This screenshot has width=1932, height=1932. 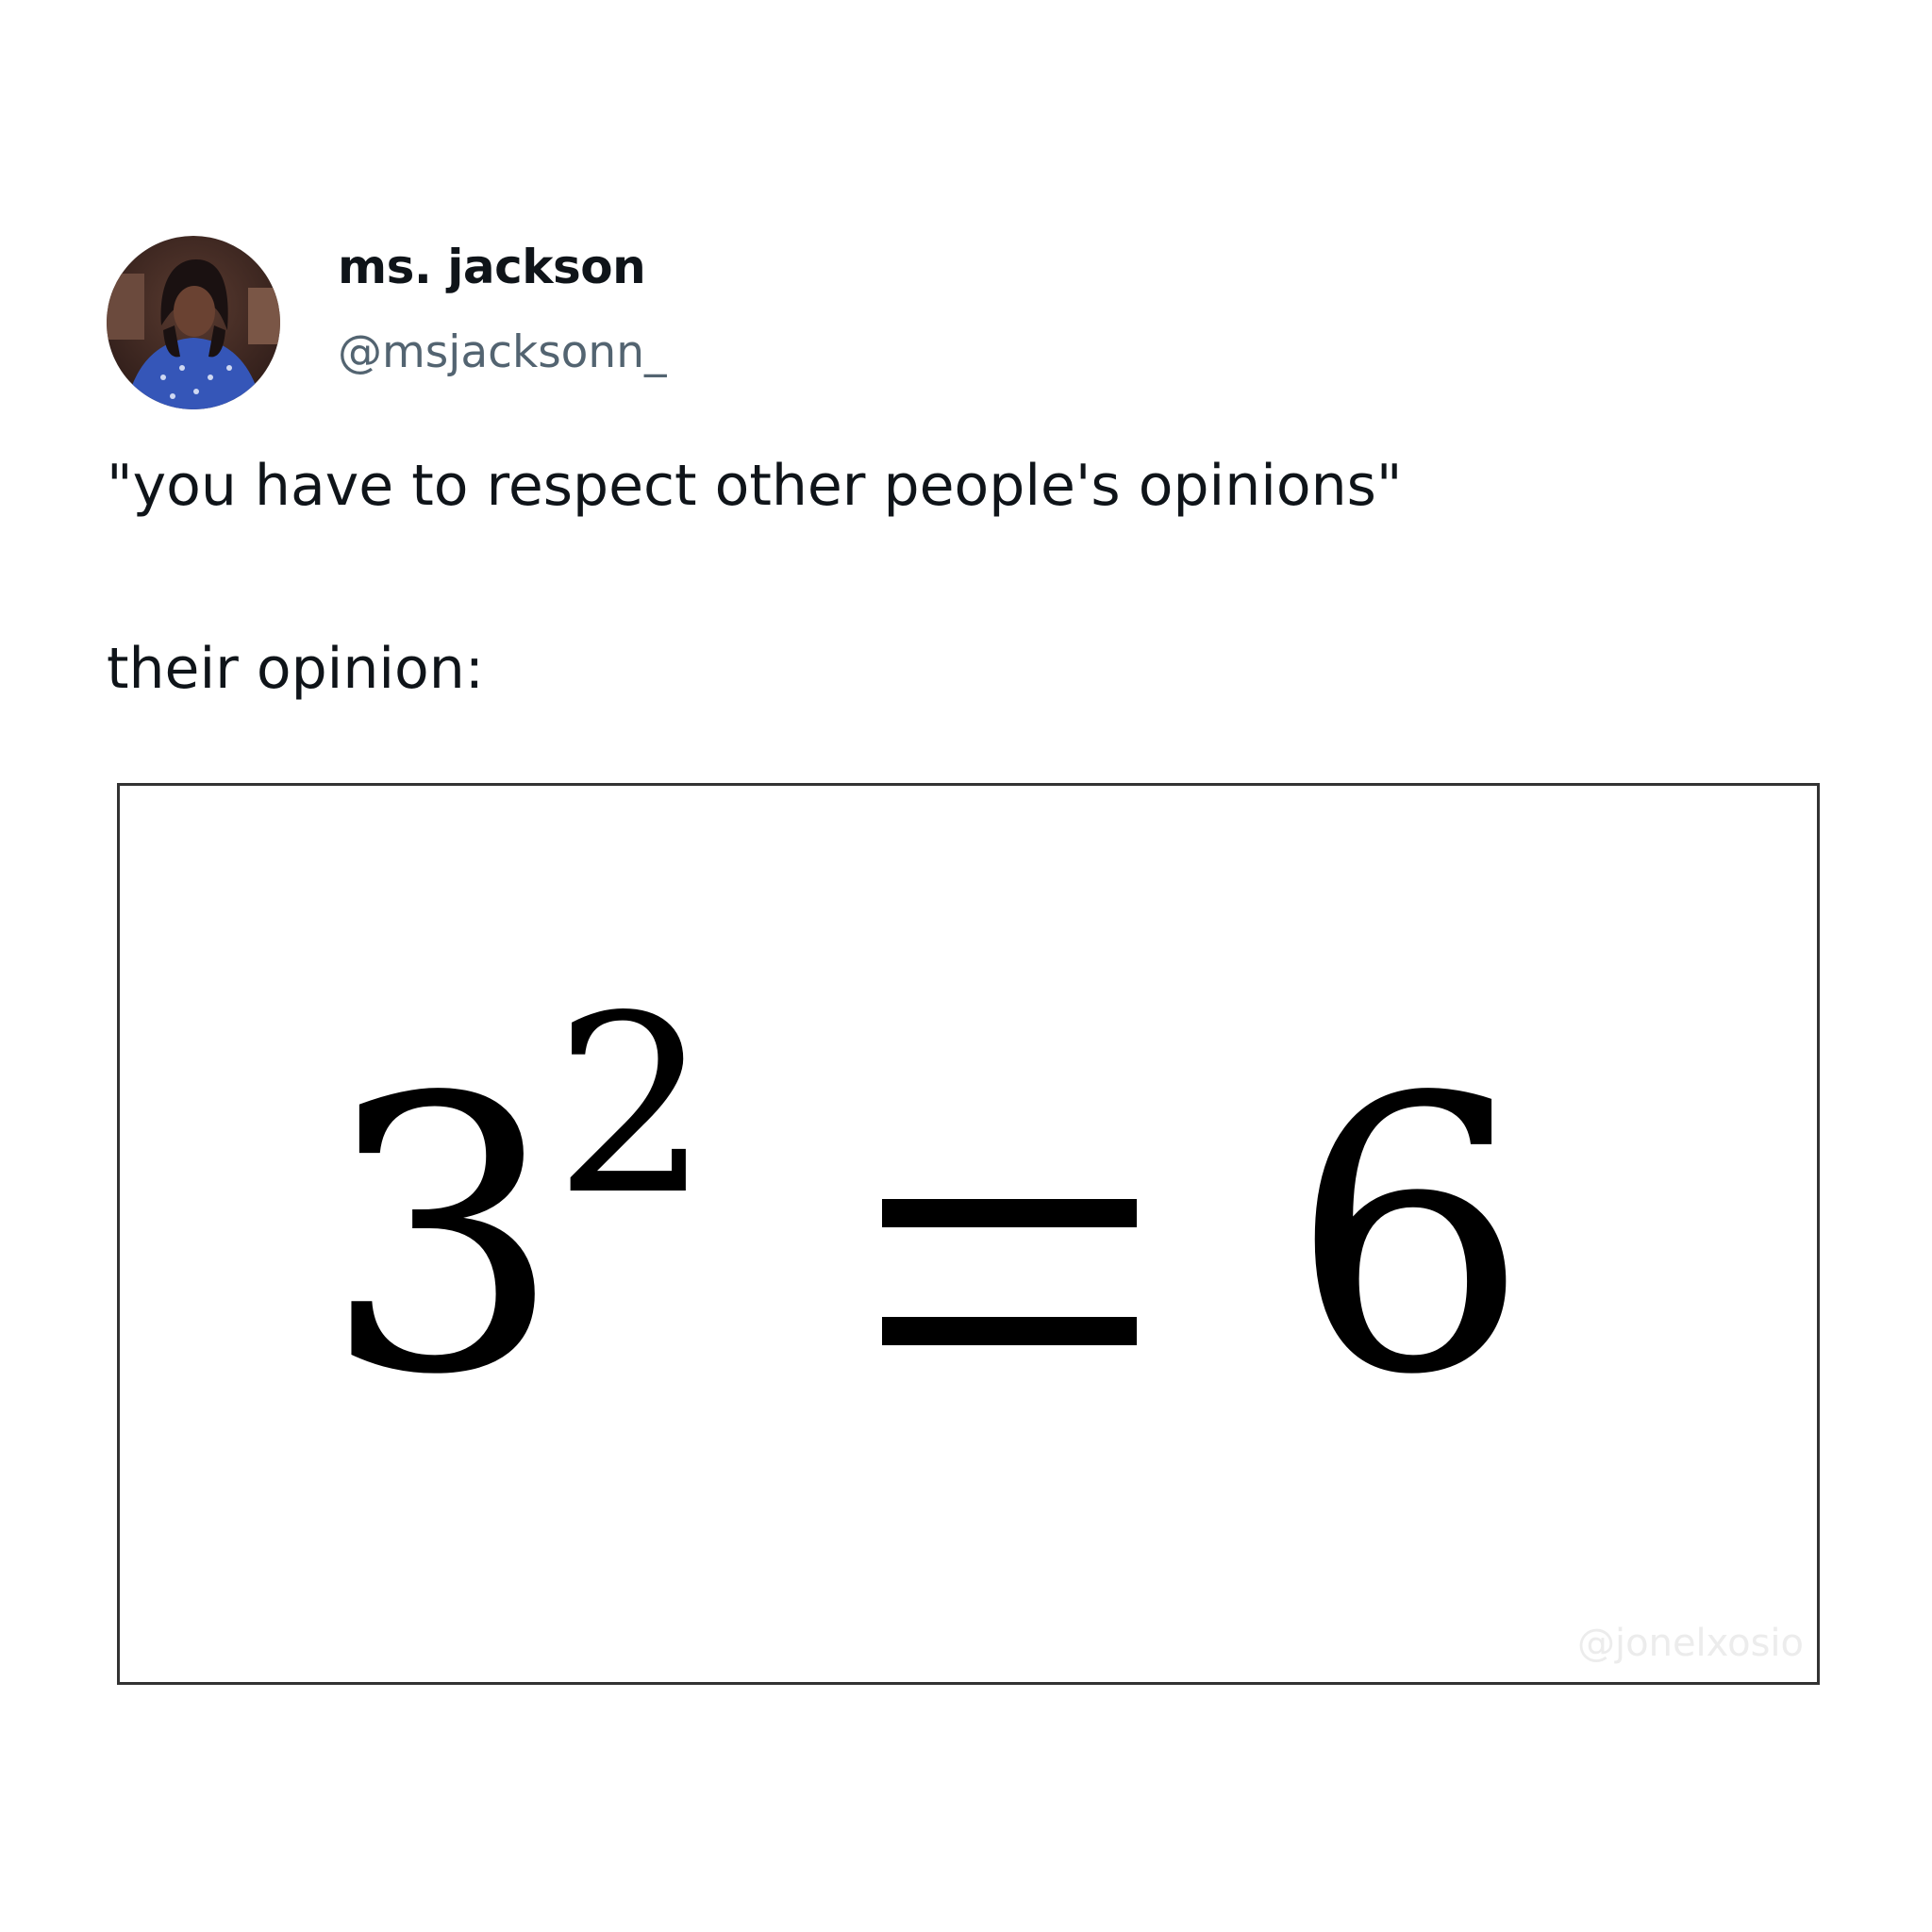 I want to click on equation-result: 6, so click(x=1410, y=1238).